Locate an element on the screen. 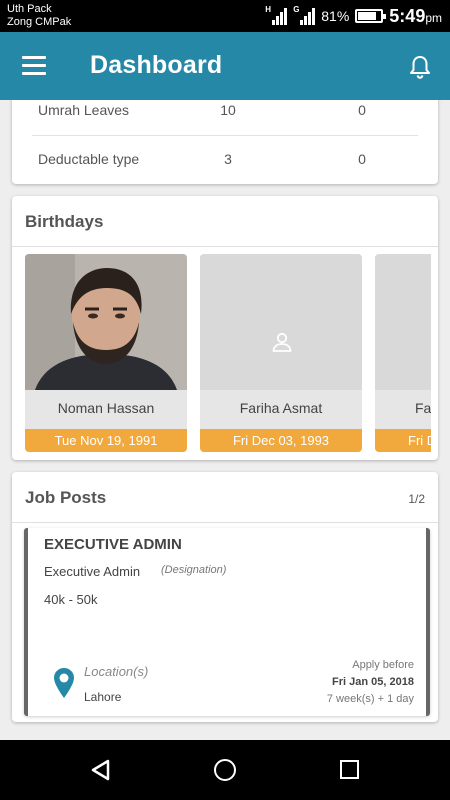 The width and height of the screenshot is (450, 800). carrier-info: Uth Pack Zong CMPak is located at coordinates (39, 16).